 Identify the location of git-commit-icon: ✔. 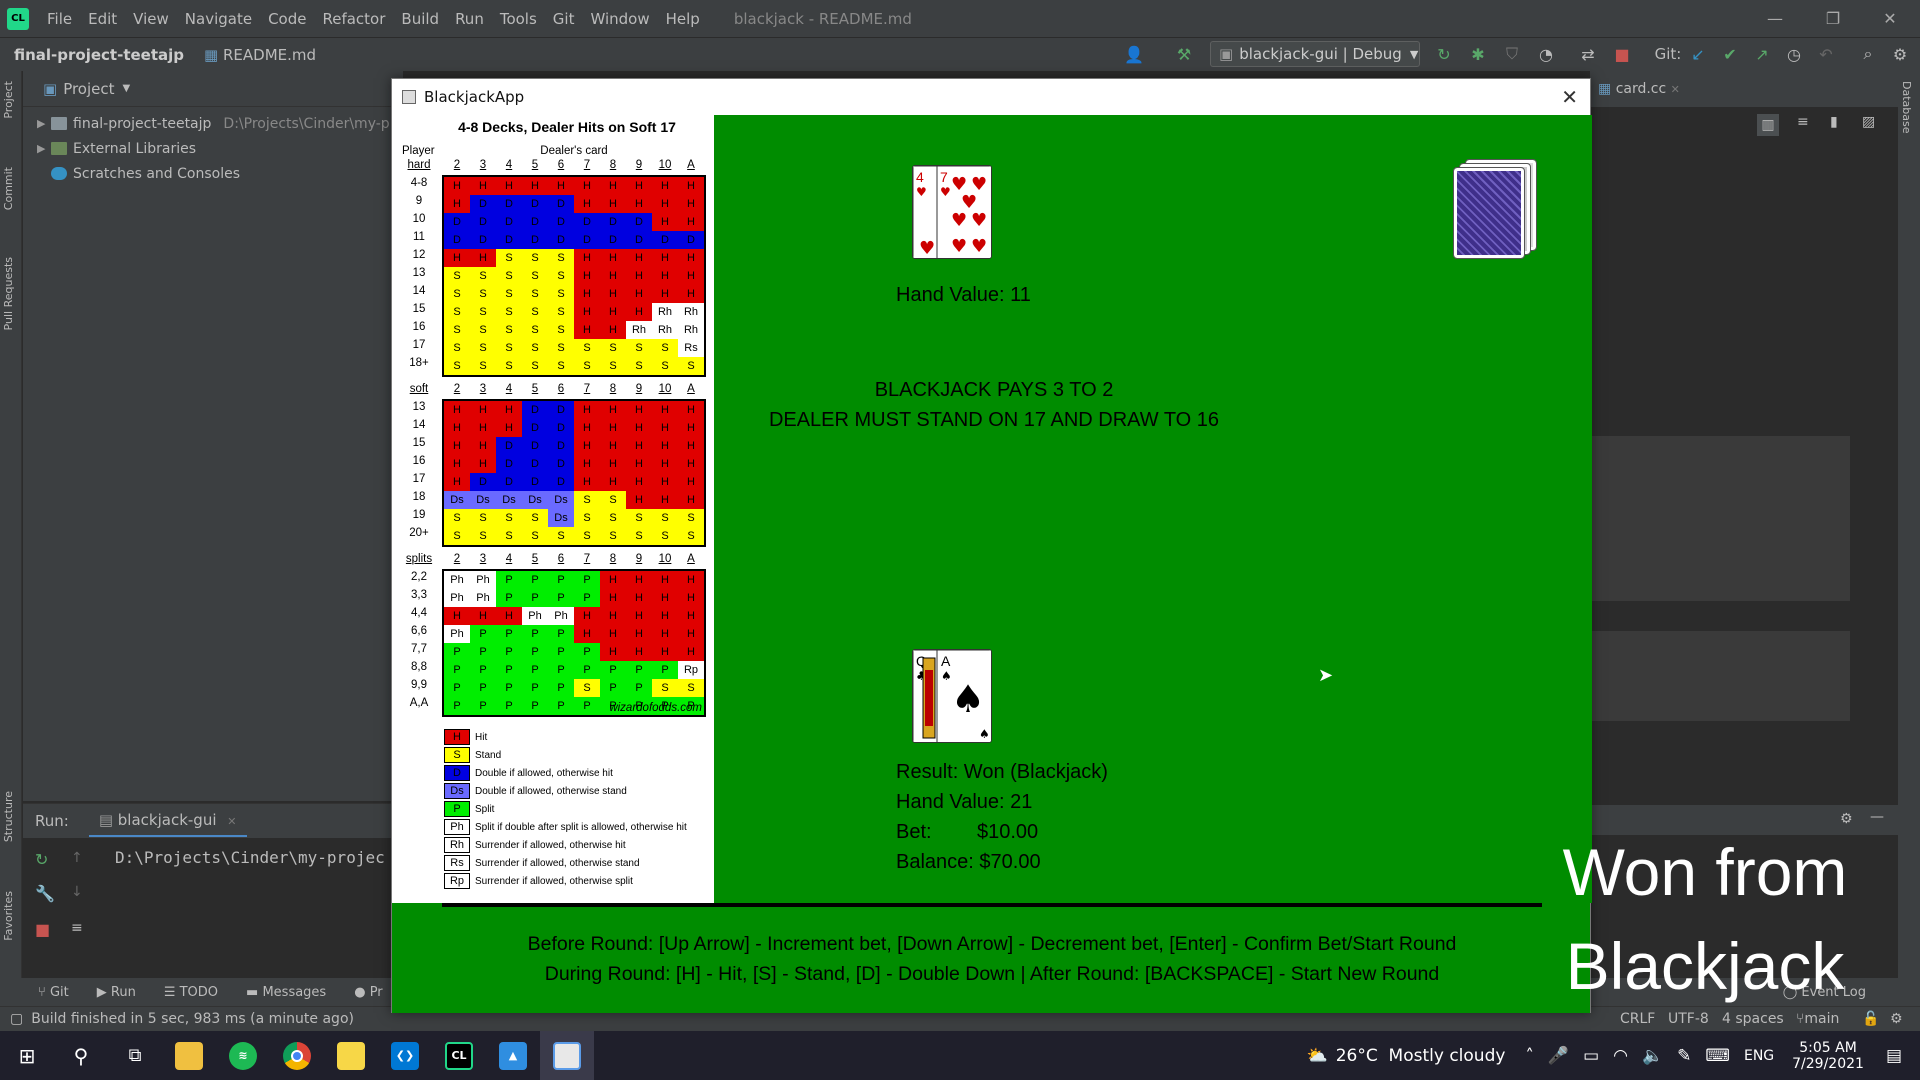
(1730, 54).